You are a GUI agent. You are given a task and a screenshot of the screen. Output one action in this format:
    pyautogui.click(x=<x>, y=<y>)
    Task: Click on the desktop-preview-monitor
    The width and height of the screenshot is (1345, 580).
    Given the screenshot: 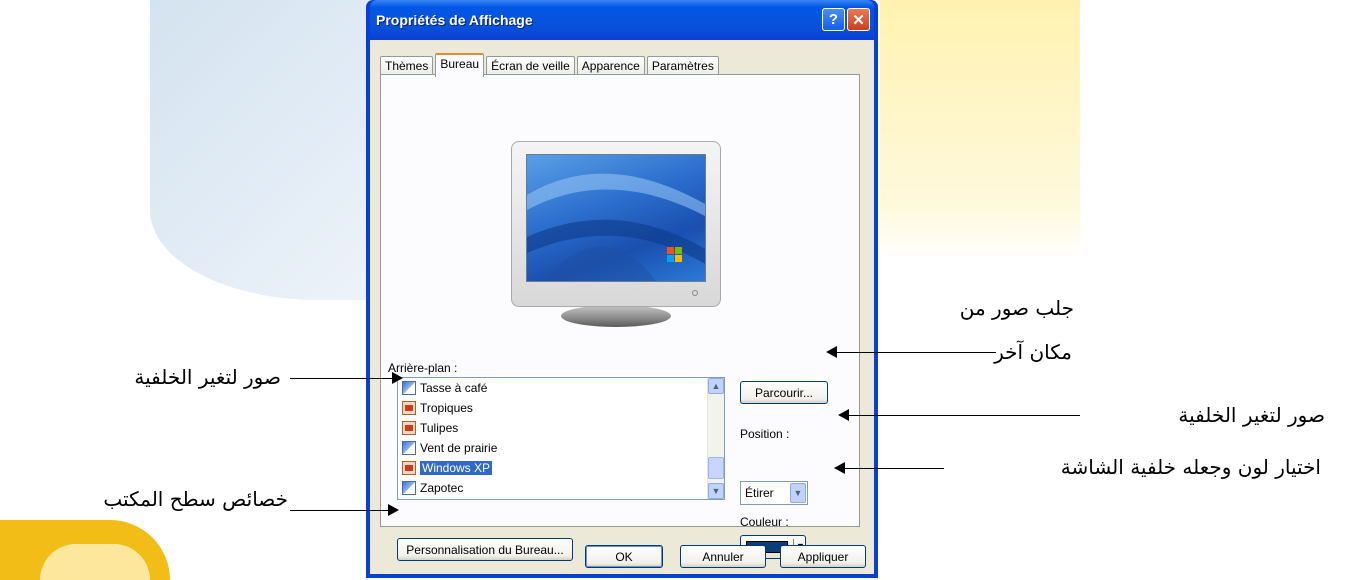 What is the action you would take?
    pyautogui.click(x=616, y=234)
    